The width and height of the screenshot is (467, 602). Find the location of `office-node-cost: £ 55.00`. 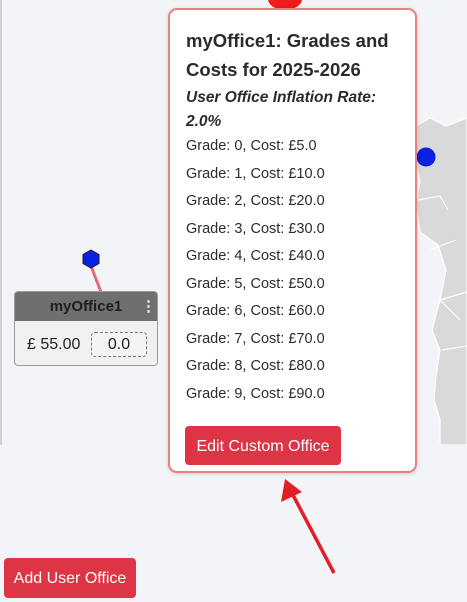

office-node-cost: £ 55.00 is located at coordinates (54, 344).